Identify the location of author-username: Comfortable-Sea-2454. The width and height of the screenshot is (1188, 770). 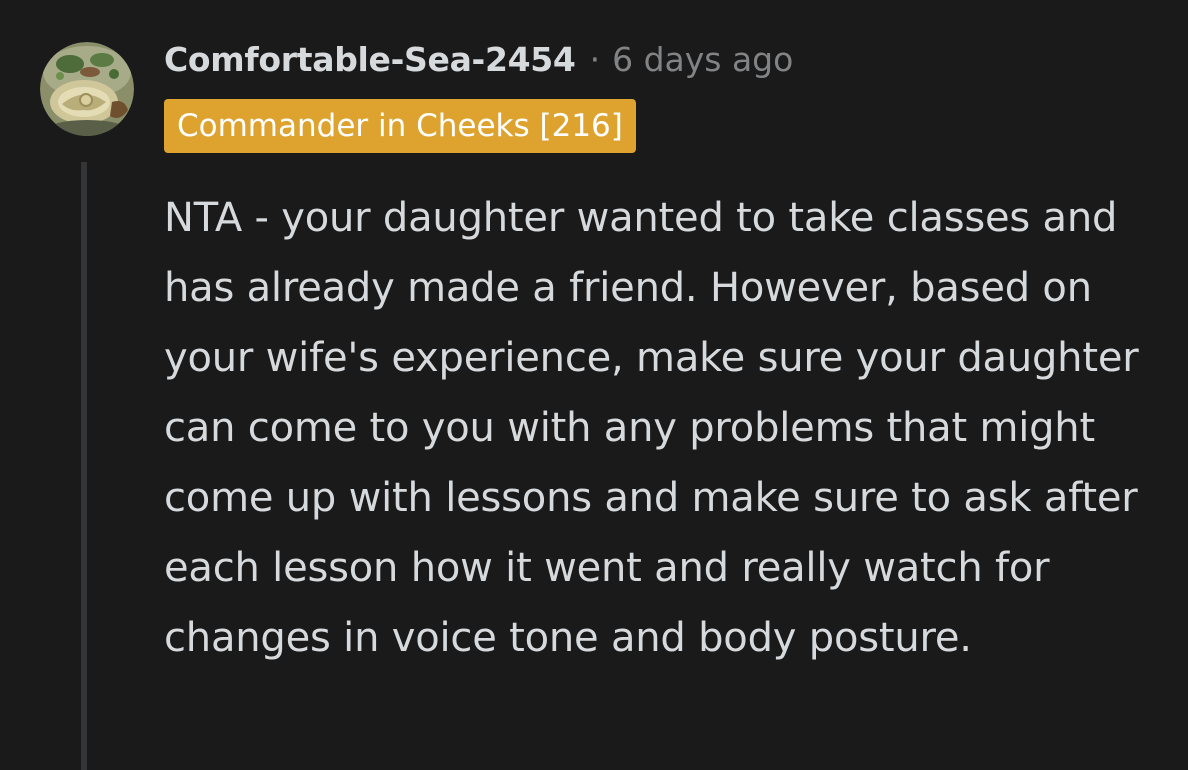
(370, 59).